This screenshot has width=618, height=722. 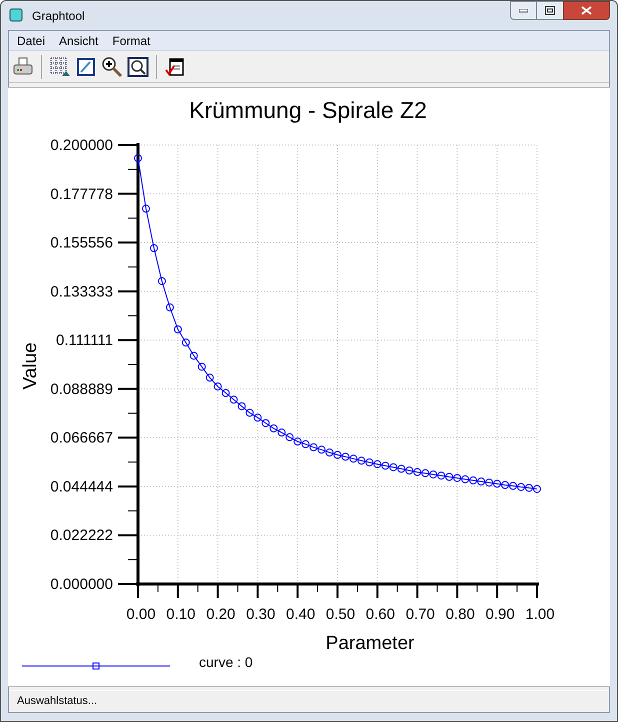 What do you see at coordinates (60, 67) in the screenshot?
I see `grid-icon` at bounding box center [60, 67].